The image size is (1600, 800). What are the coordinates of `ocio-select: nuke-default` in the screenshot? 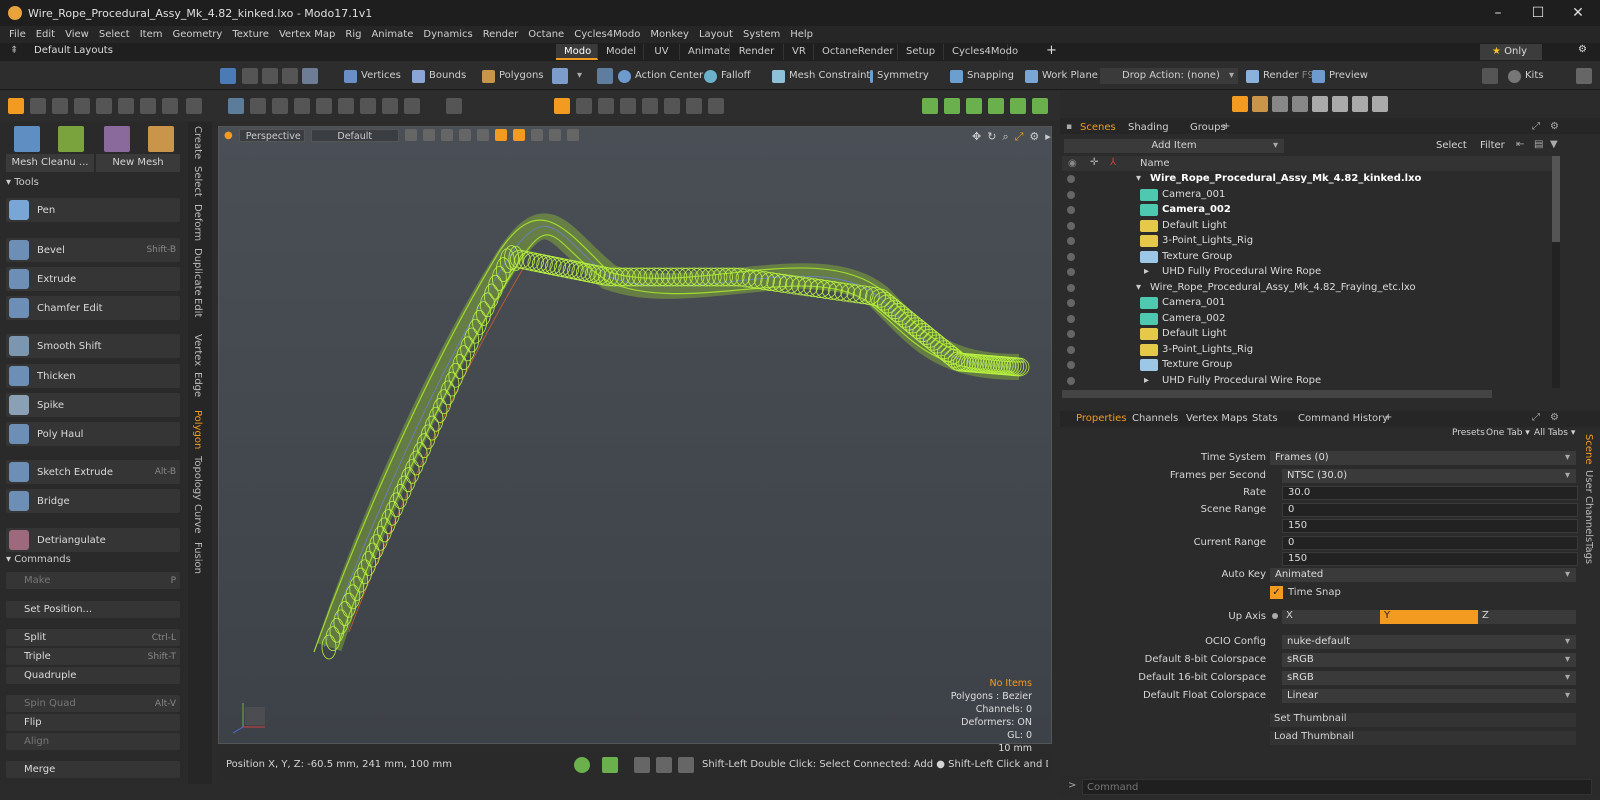 It's located at (1429, 642).